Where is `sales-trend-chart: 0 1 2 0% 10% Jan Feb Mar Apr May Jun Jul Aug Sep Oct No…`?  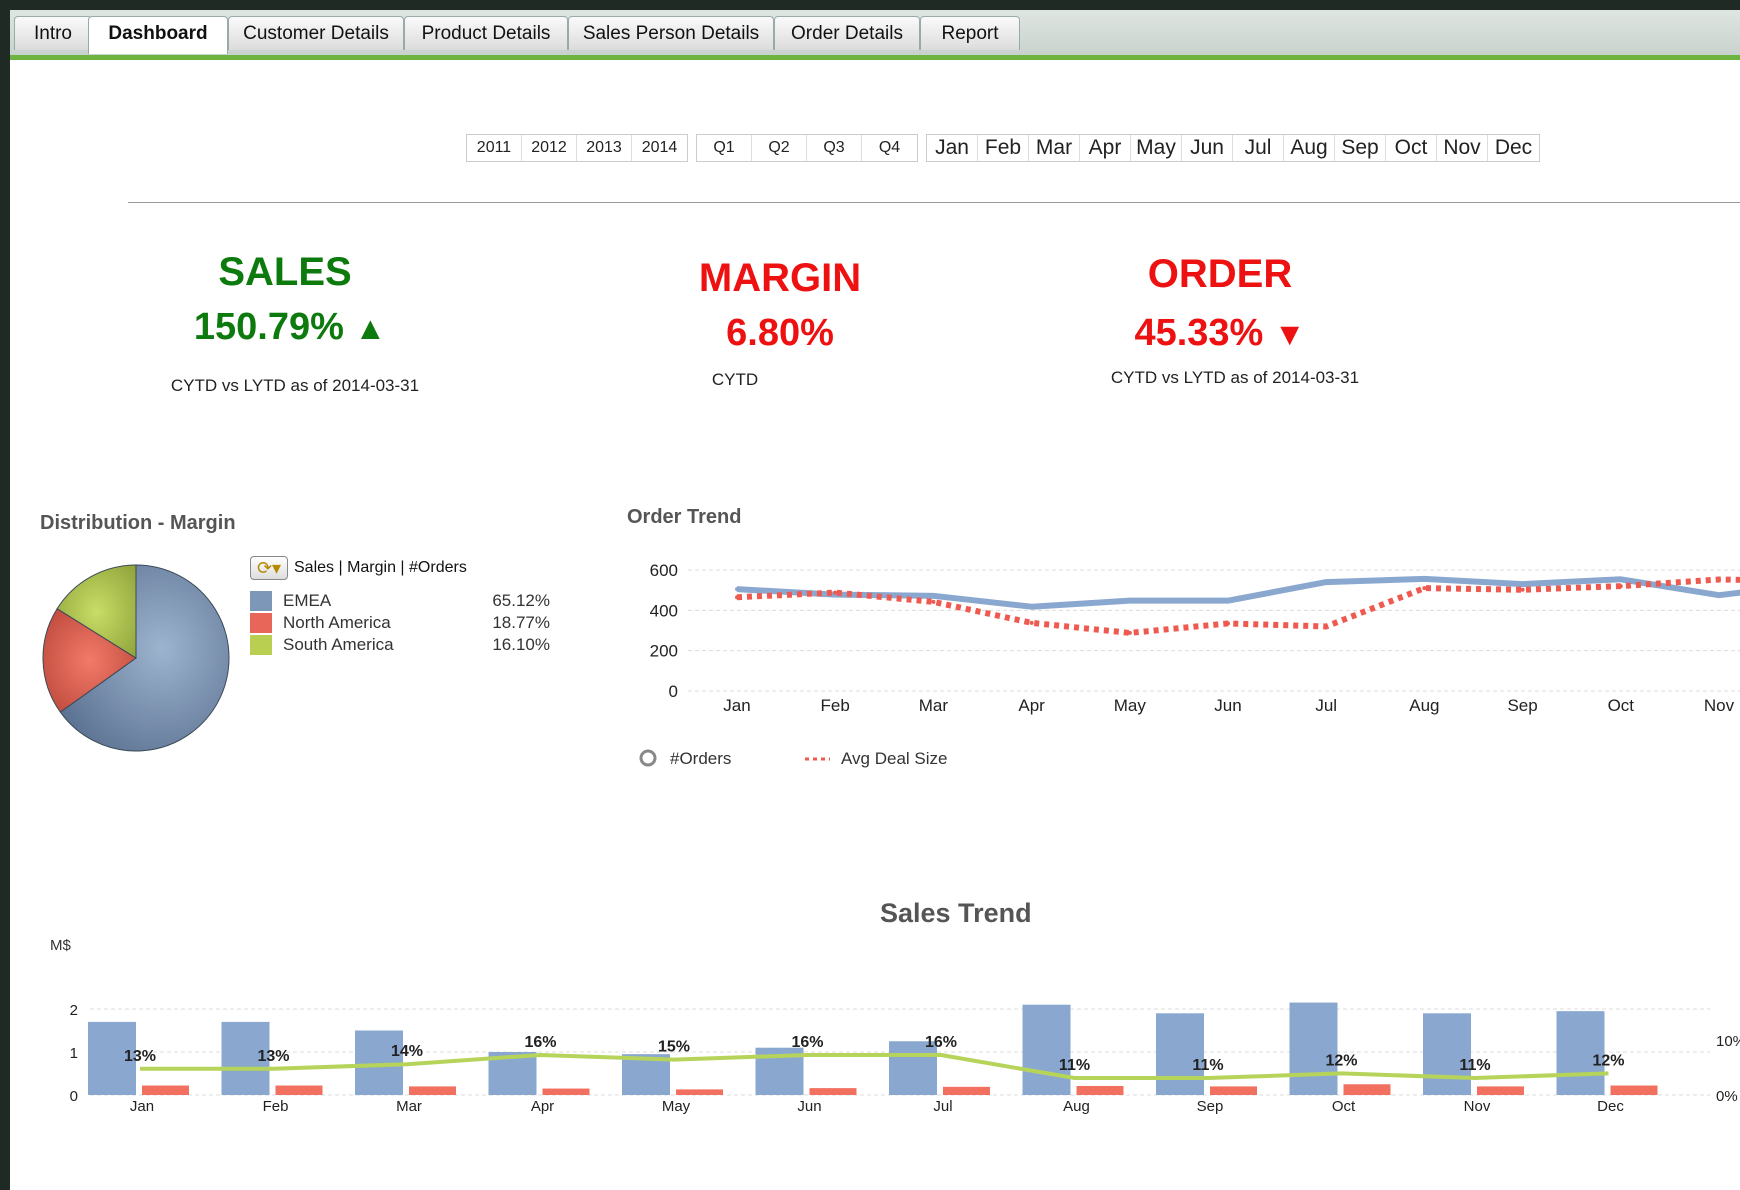
sales-trend-chart: 0 1 2 0% 10% Jan Feb Mar Apr May Jun Jul Aug Sep Oct No… is located at coordinates (905, 1058).